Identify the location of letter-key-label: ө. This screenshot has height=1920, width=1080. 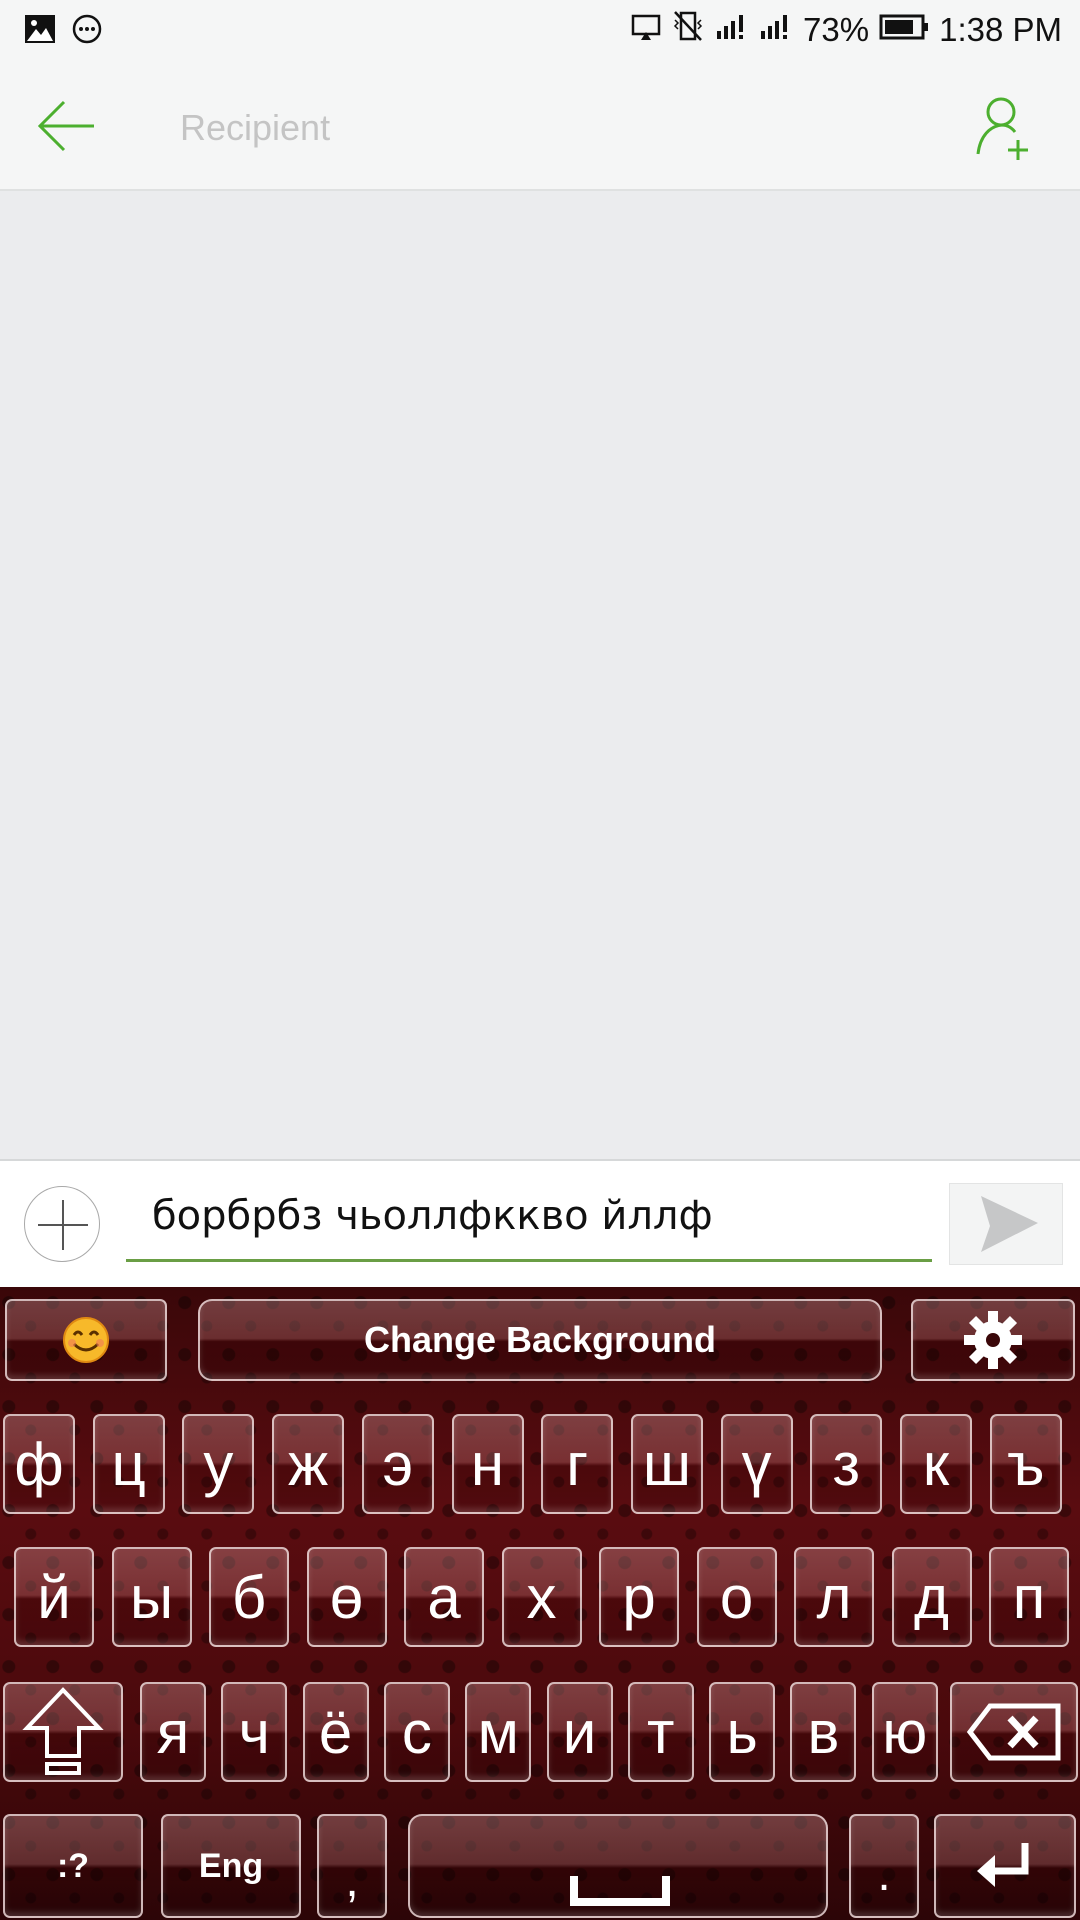
(346, 1597).